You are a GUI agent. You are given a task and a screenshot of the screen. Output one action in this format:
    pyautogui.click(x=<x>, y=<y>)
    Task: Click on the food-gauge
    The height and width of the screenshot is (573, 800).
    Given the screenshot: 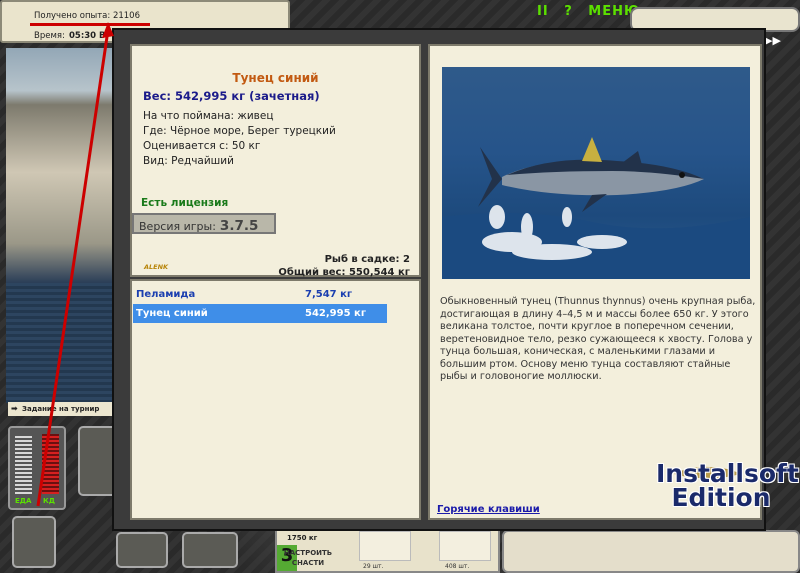 What is the action you would take?
    pyautogui.click(x=23, y=464)
    